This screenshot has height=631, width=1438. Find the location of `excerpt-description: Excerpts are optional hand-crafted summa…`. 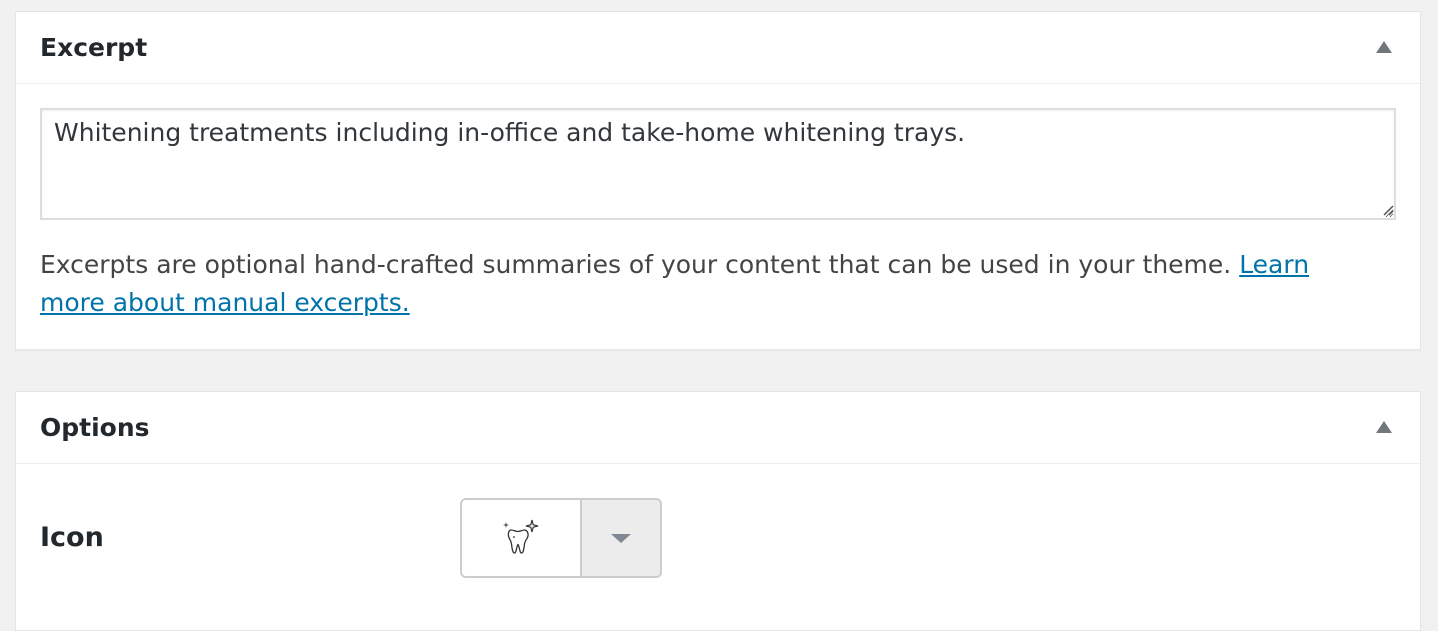

excerpt-description: Excerpts are optional hand-crafted summa… is located at coordinates (710, 284).